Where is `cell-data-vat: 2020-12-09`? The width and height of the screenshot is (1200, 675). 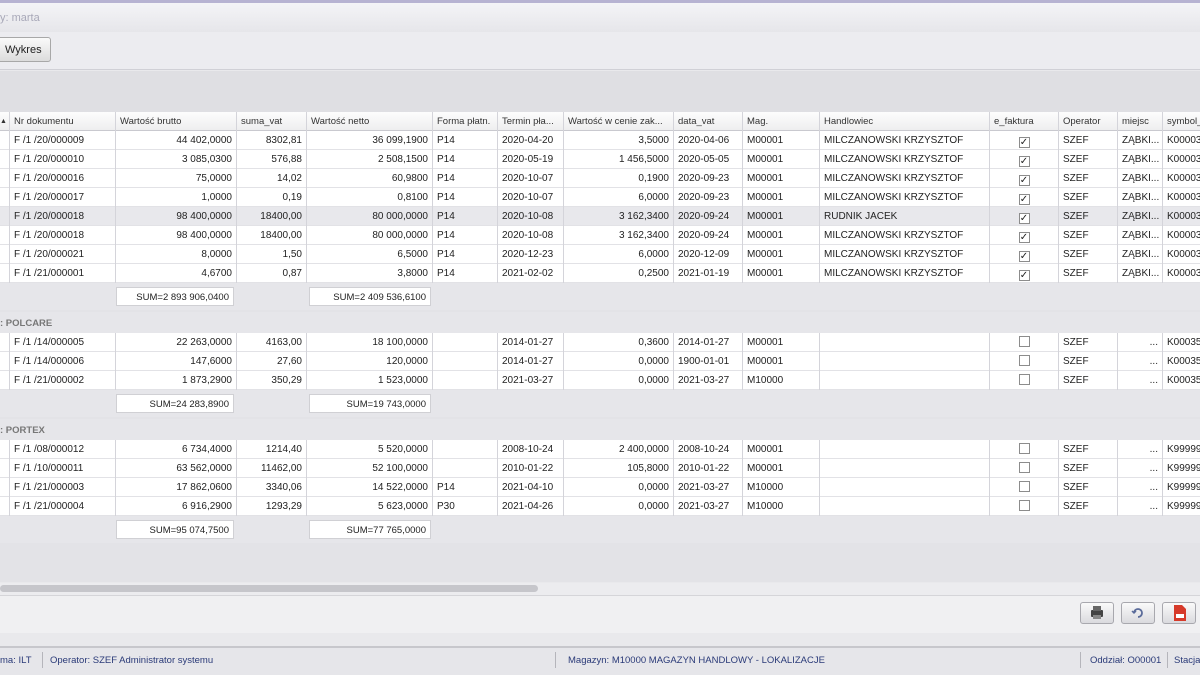 cell-data-vat: 2020-12-09 is located at coordinates (708, 254).